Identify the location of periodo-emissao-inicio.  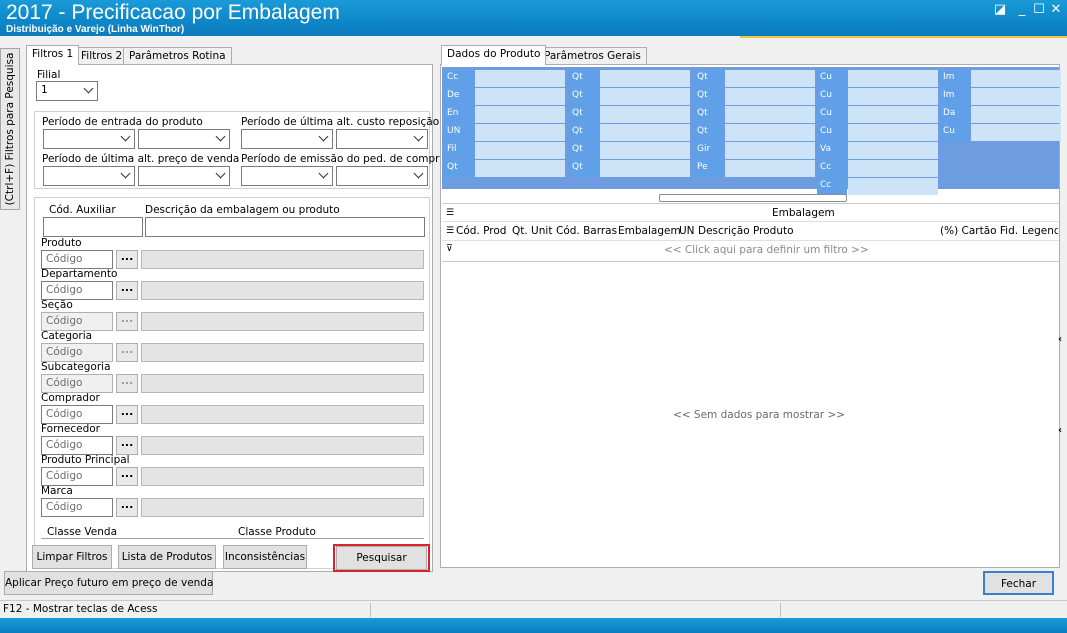
(287, 176).